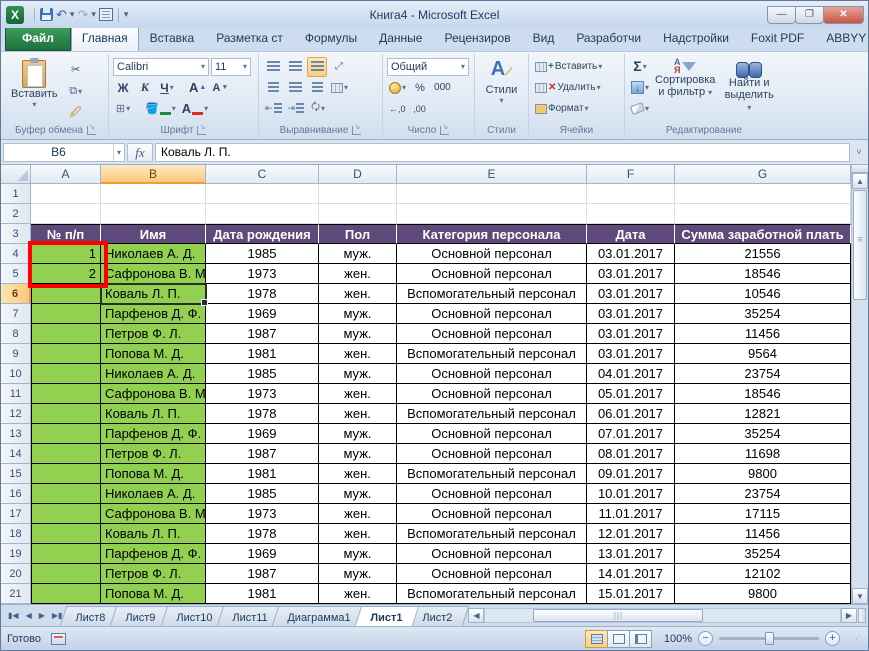 This screenshot has height=651, width=869. I want to click on cell-C5: 1973, so click(262, 274).